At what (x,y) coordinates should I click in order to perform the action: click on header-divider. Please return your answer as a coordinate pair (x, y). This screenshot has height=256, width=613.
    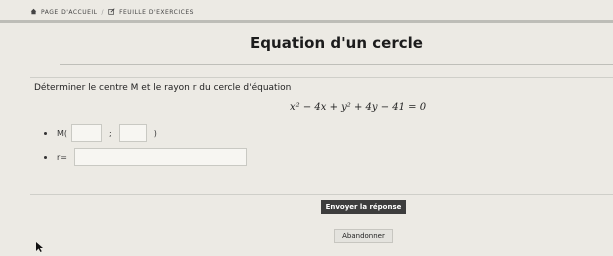
    Looking at the image, I should click on (306, 21).